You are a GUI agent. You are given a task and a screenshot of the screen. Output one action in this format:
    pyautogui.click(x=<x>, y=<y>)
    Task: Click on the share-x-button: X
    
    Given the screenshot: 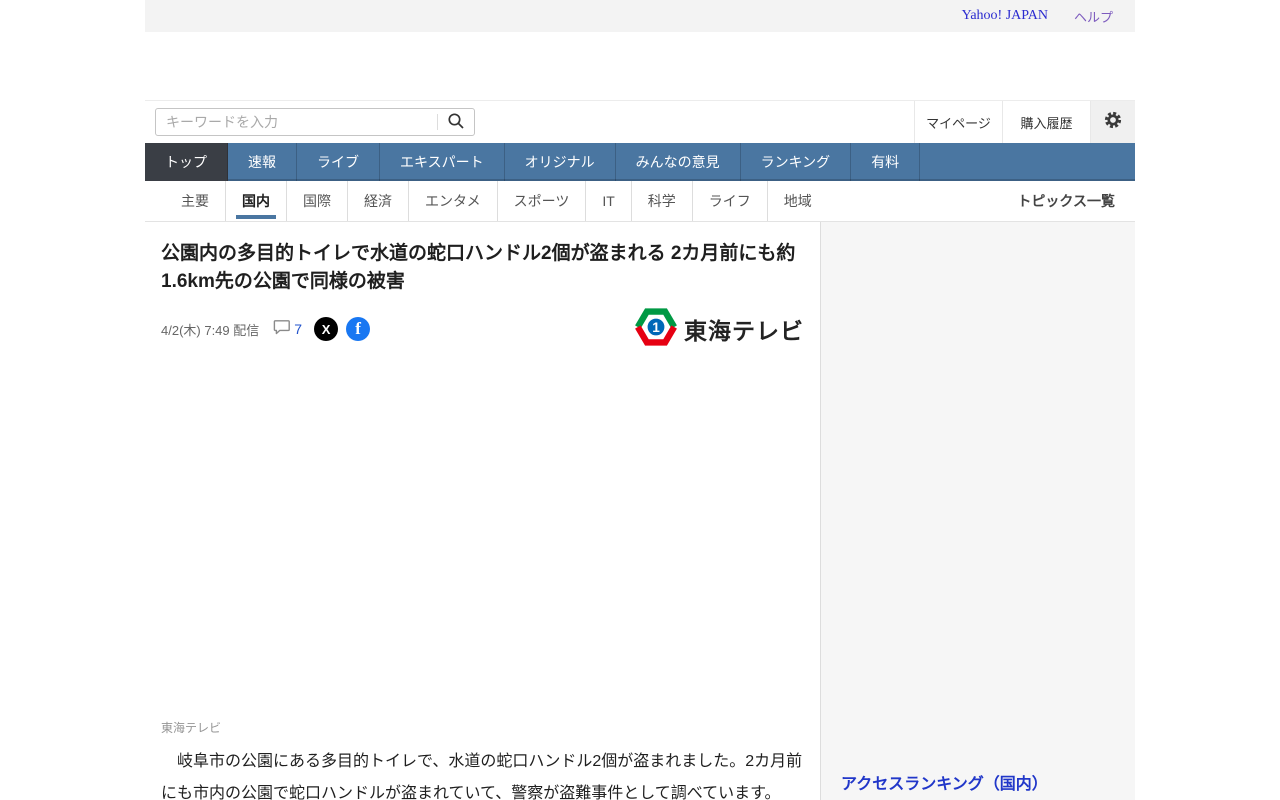 What is the action you would take?
    pyautogui.click(x=326, y=329)
    